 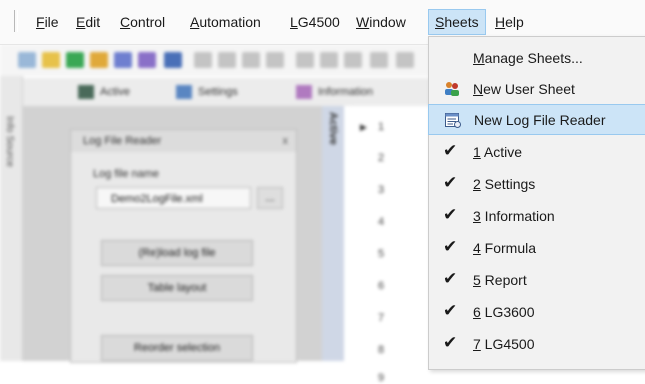 I want to click on menu-accel: F, so click(x=40, y=22).